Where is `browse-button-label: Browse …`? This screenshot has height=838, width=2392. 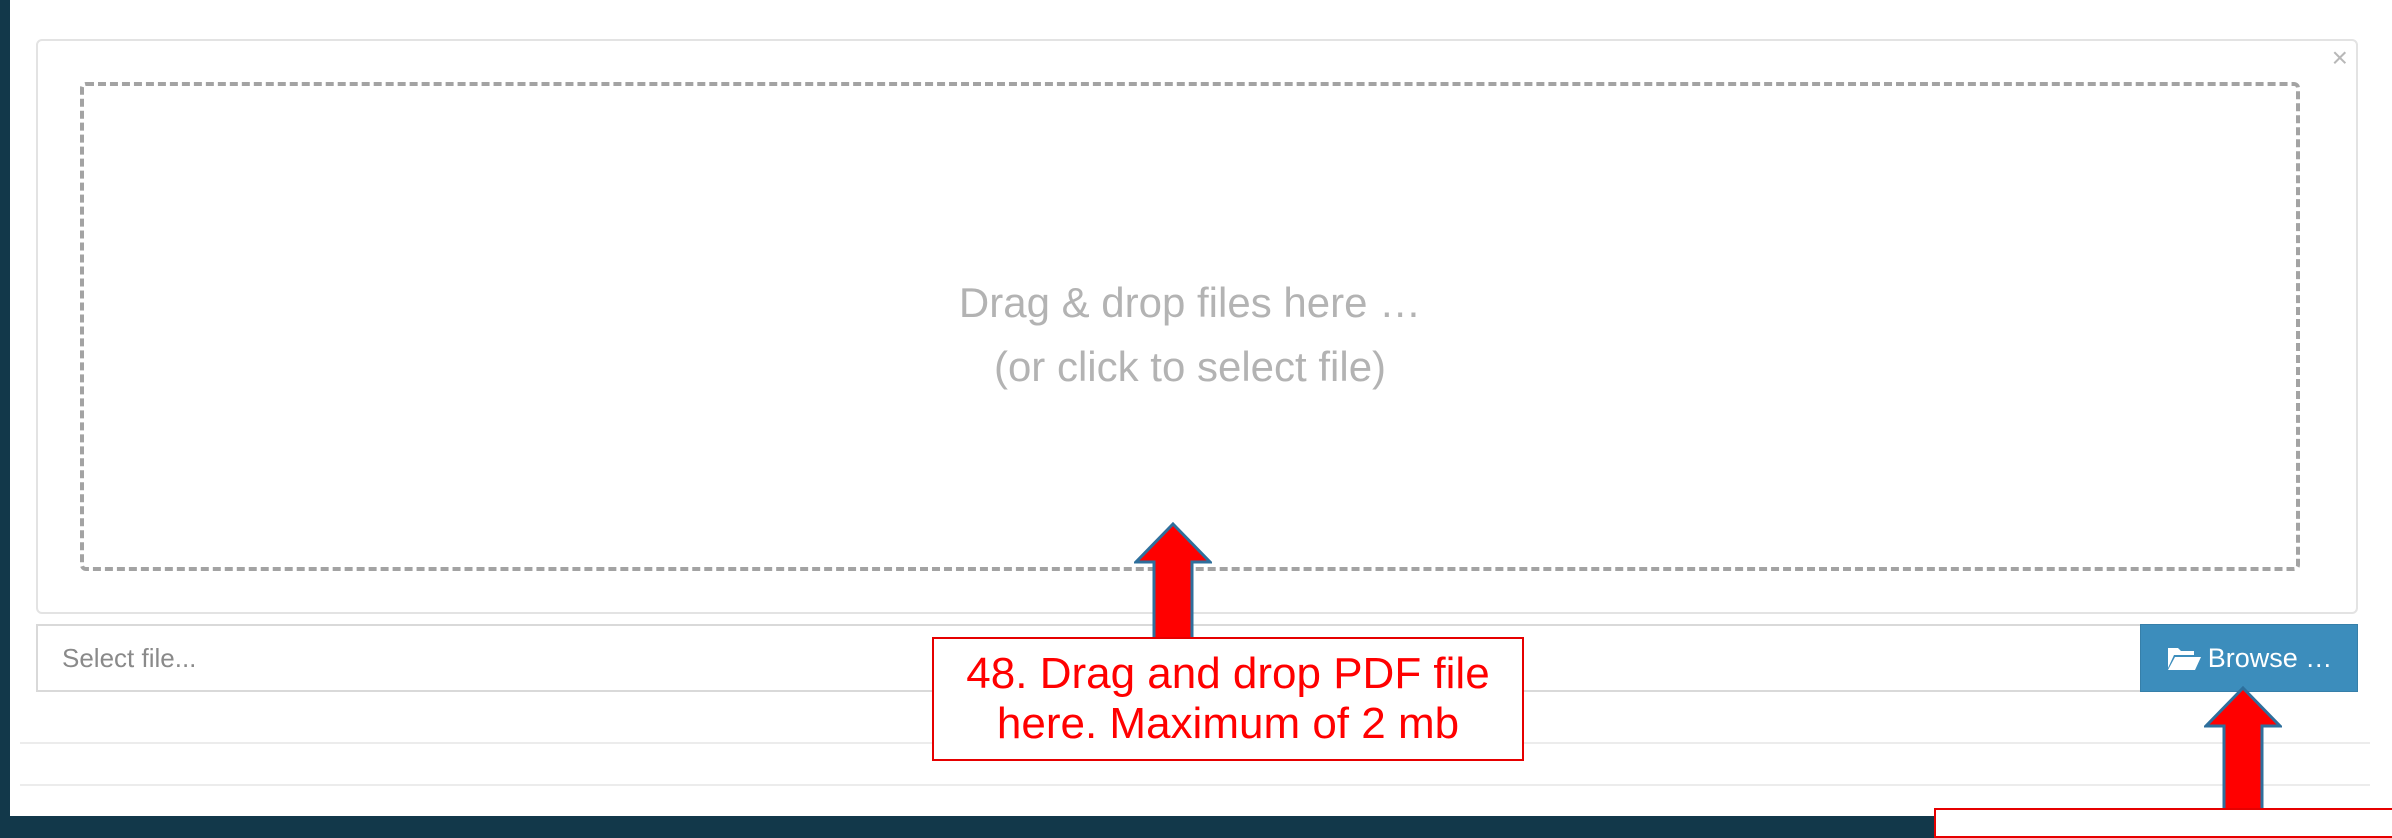
browse-button-label: Browse … is located at coordinates (2270, 657).